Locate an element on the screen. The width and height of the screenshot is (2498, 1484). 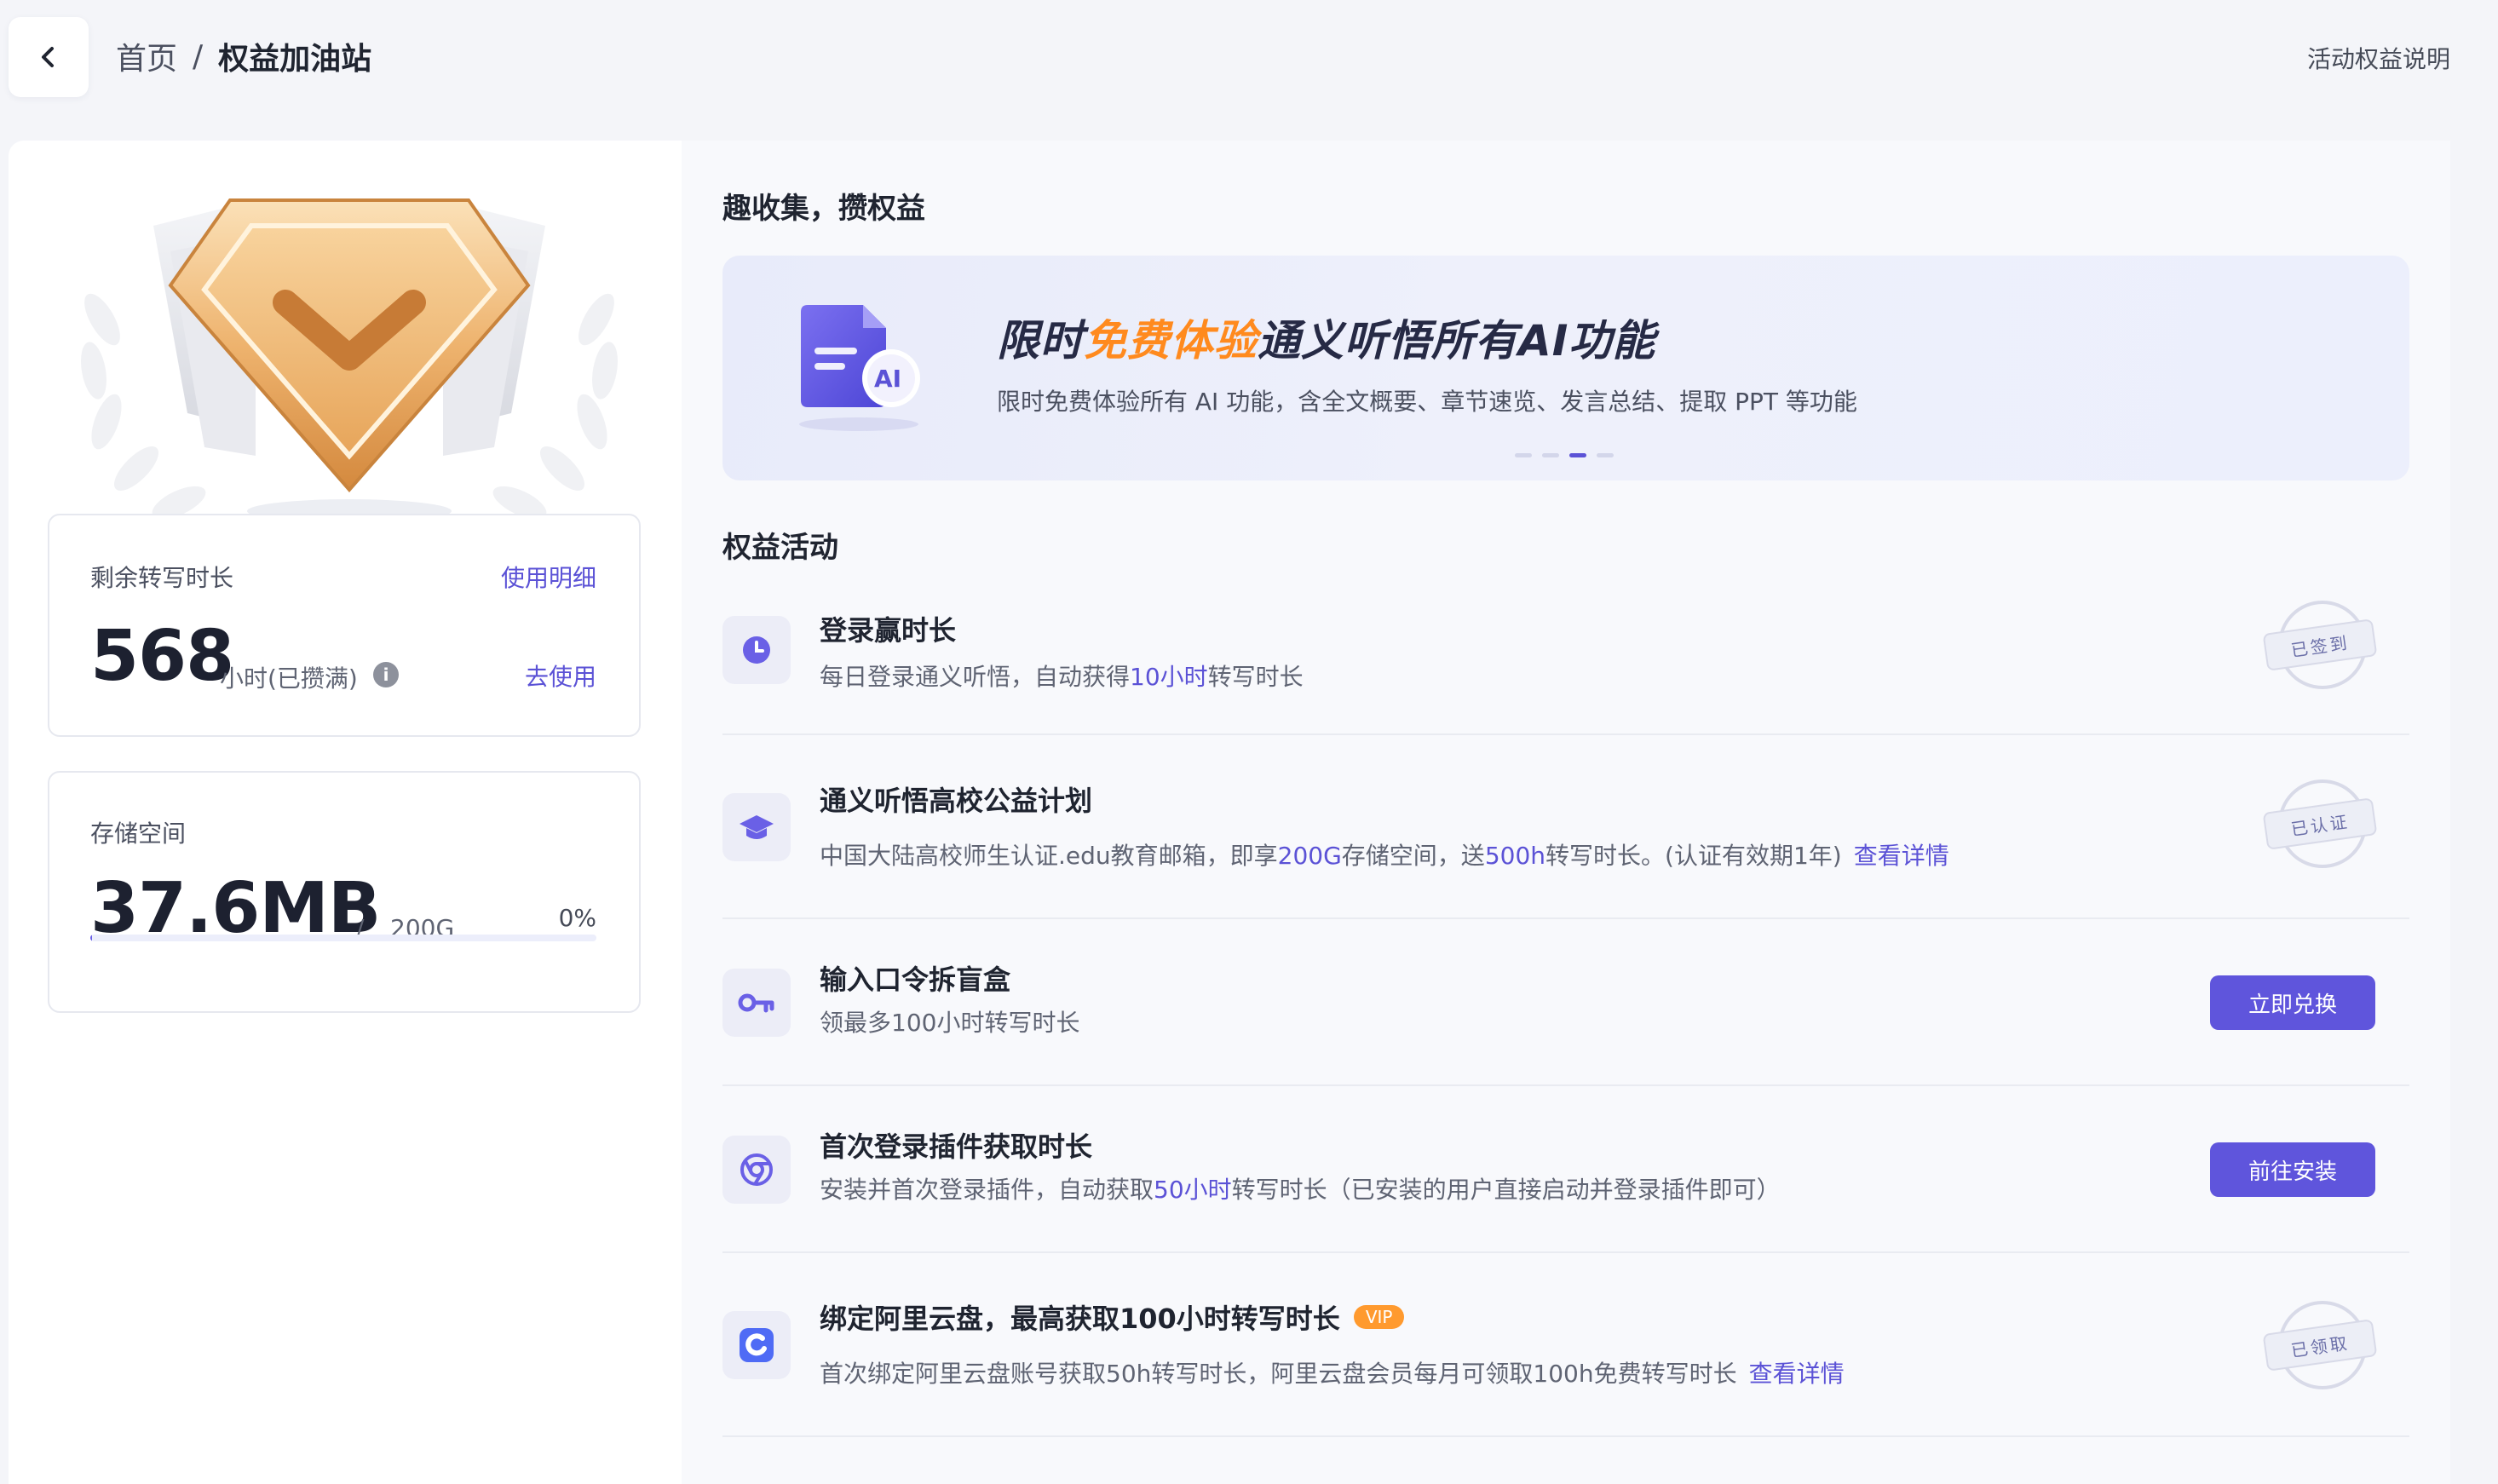
activity-rules-link: 活动权益说明 is located at coordinates (2378, 58).